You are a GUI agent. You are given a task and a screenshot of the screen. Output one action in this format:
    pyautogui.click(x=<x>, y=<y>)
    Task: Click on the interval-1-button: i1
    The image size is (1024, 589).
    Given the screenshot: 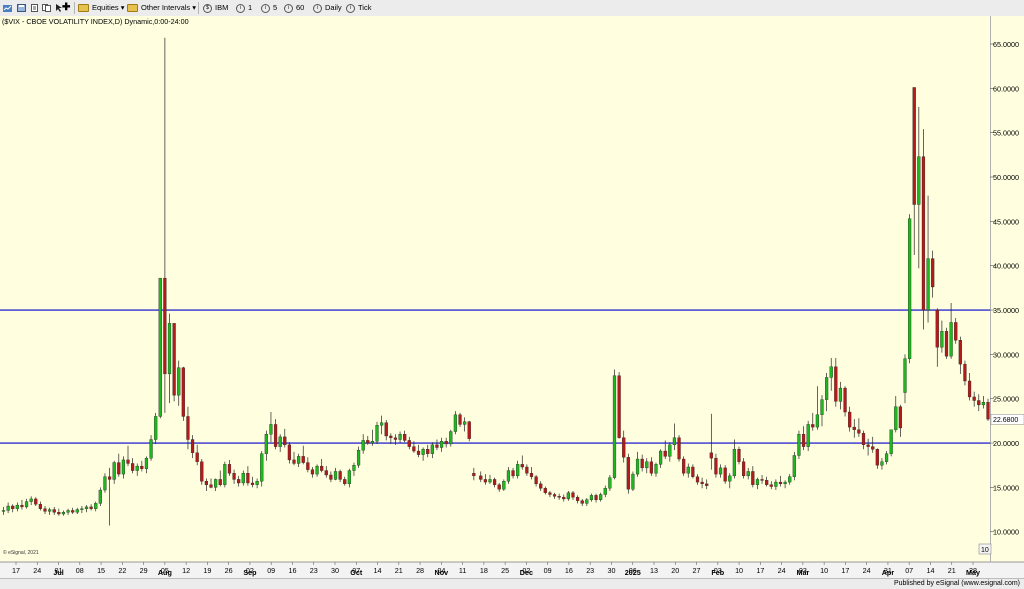 What is the action you would take?
    pyautogui.click(x=244, y=8)
    